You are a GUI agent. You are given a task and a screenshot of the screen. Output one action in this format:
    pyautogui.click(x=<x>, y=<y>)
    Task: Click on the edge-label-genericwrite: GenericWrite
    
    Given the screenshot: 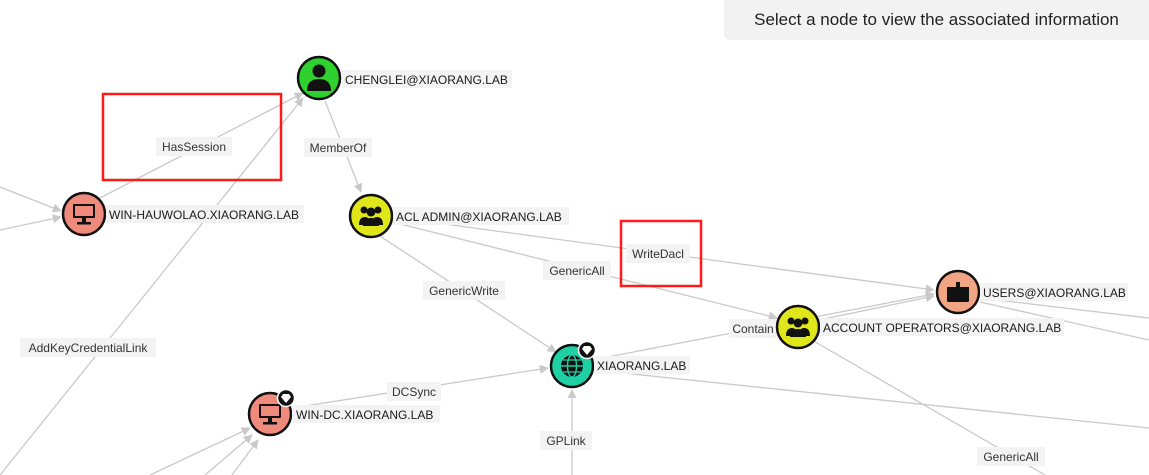 What is the action you would take?
    pyautogui.click(x=464, y=290)
    